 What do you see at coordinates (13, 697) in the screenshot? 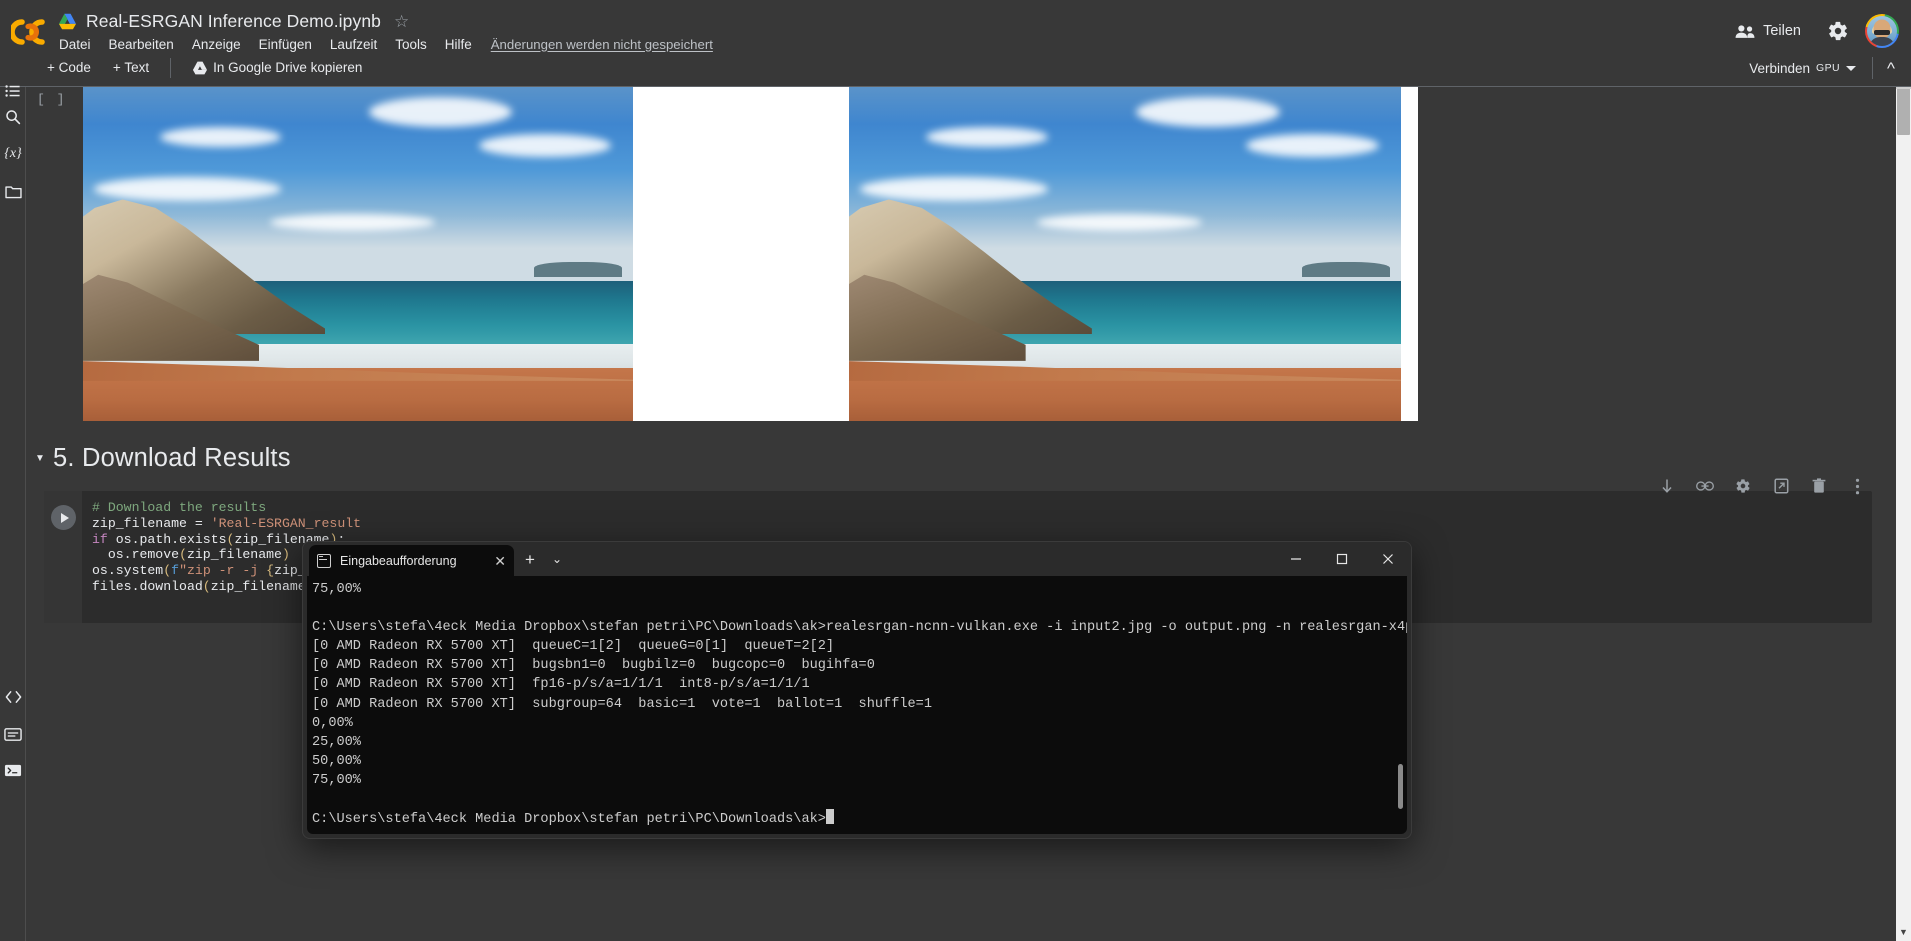
I see `sidebar-item-code-snippets` at bounding box center [13, 697].